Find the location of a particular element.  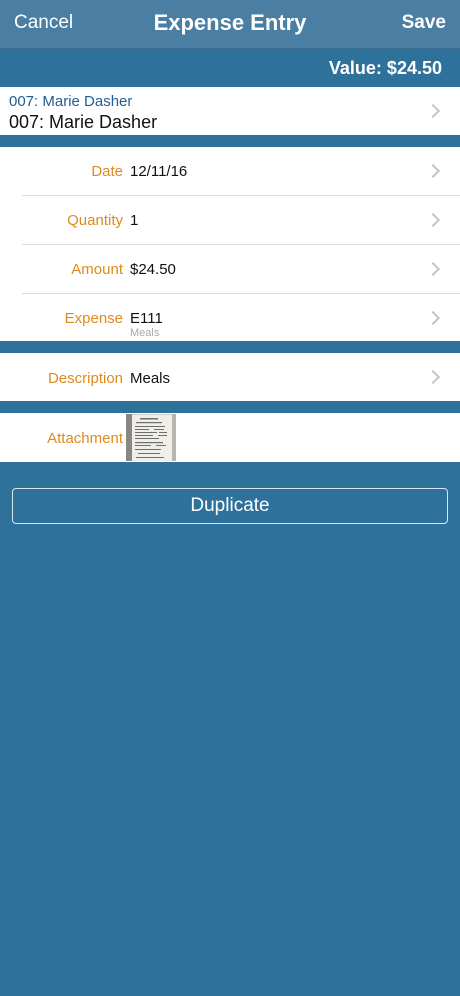

description-value: Meals is located at coordinates (150, 378).